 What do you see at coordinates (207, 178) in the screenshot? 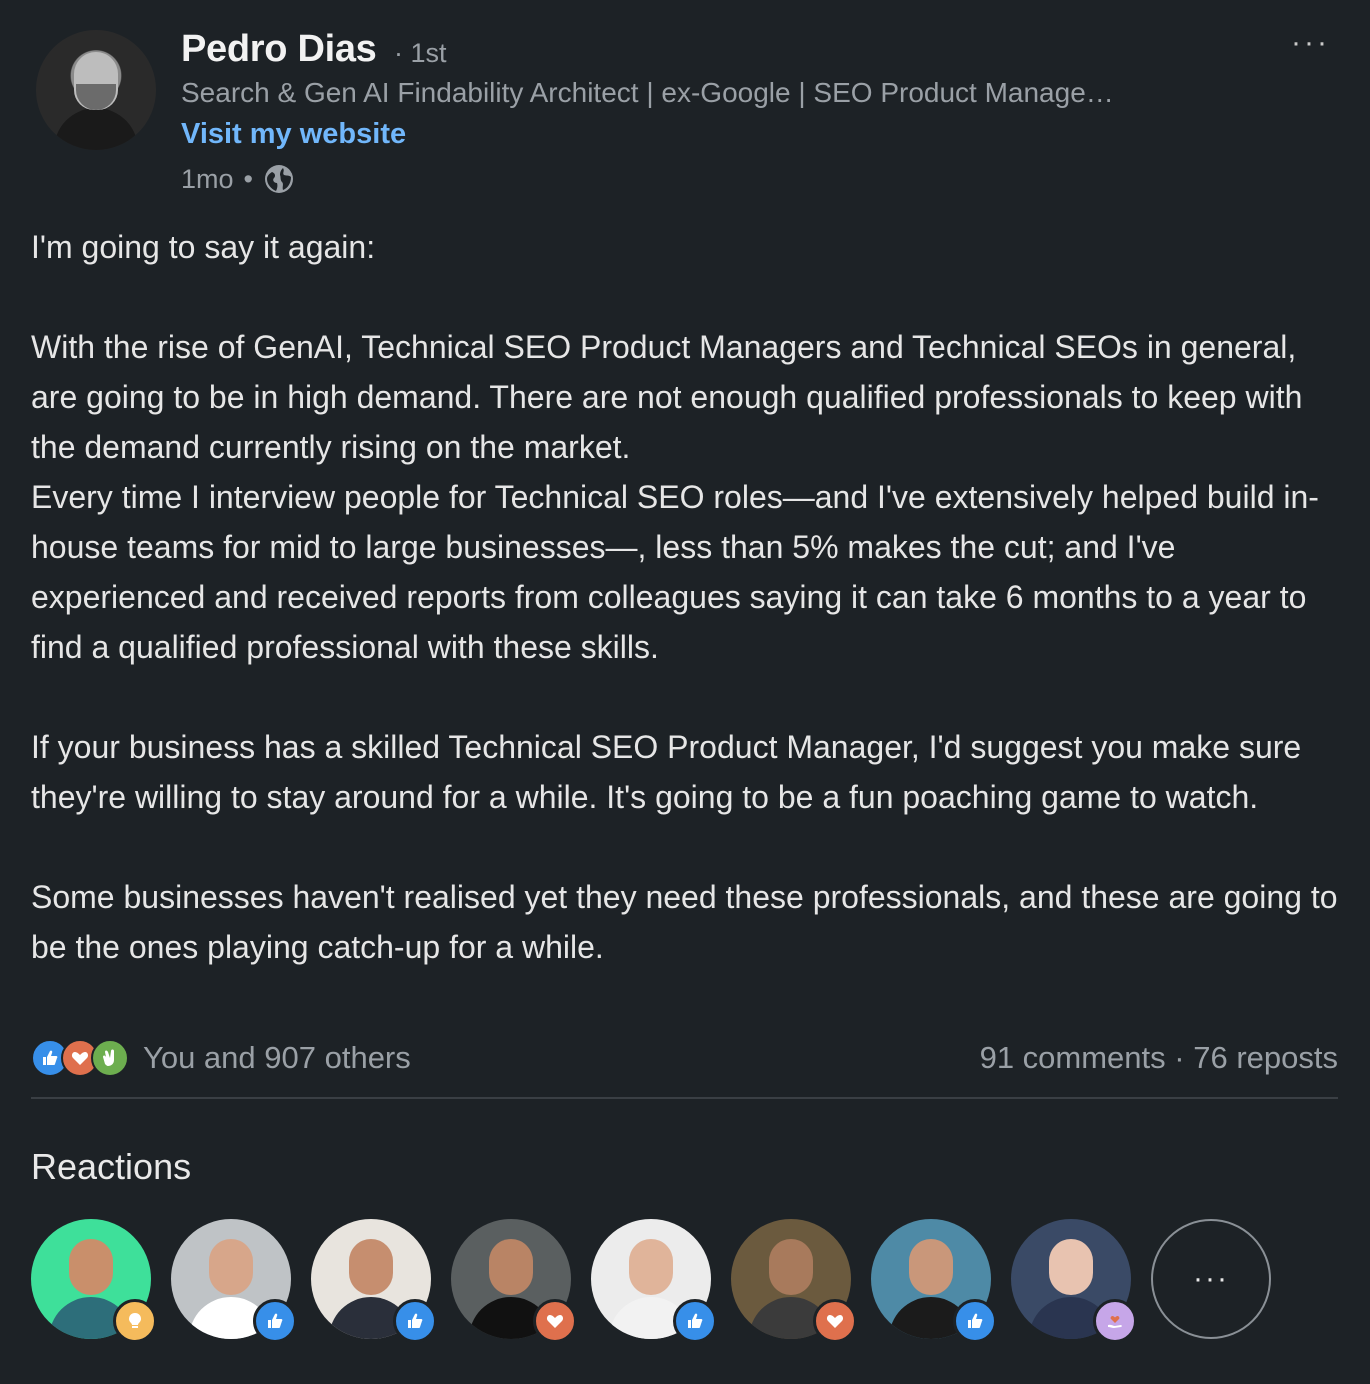
I see `post-time: 1mo` at bounding box center [207, 178].